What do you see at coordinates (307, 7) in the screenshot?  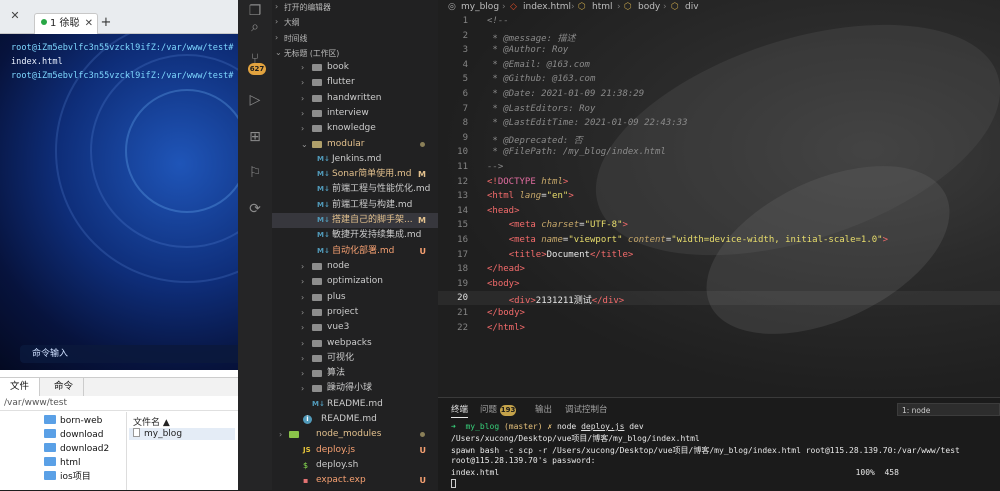 I see `section-open-editors: 打开的编辑器` at bounding box center [307, 7].